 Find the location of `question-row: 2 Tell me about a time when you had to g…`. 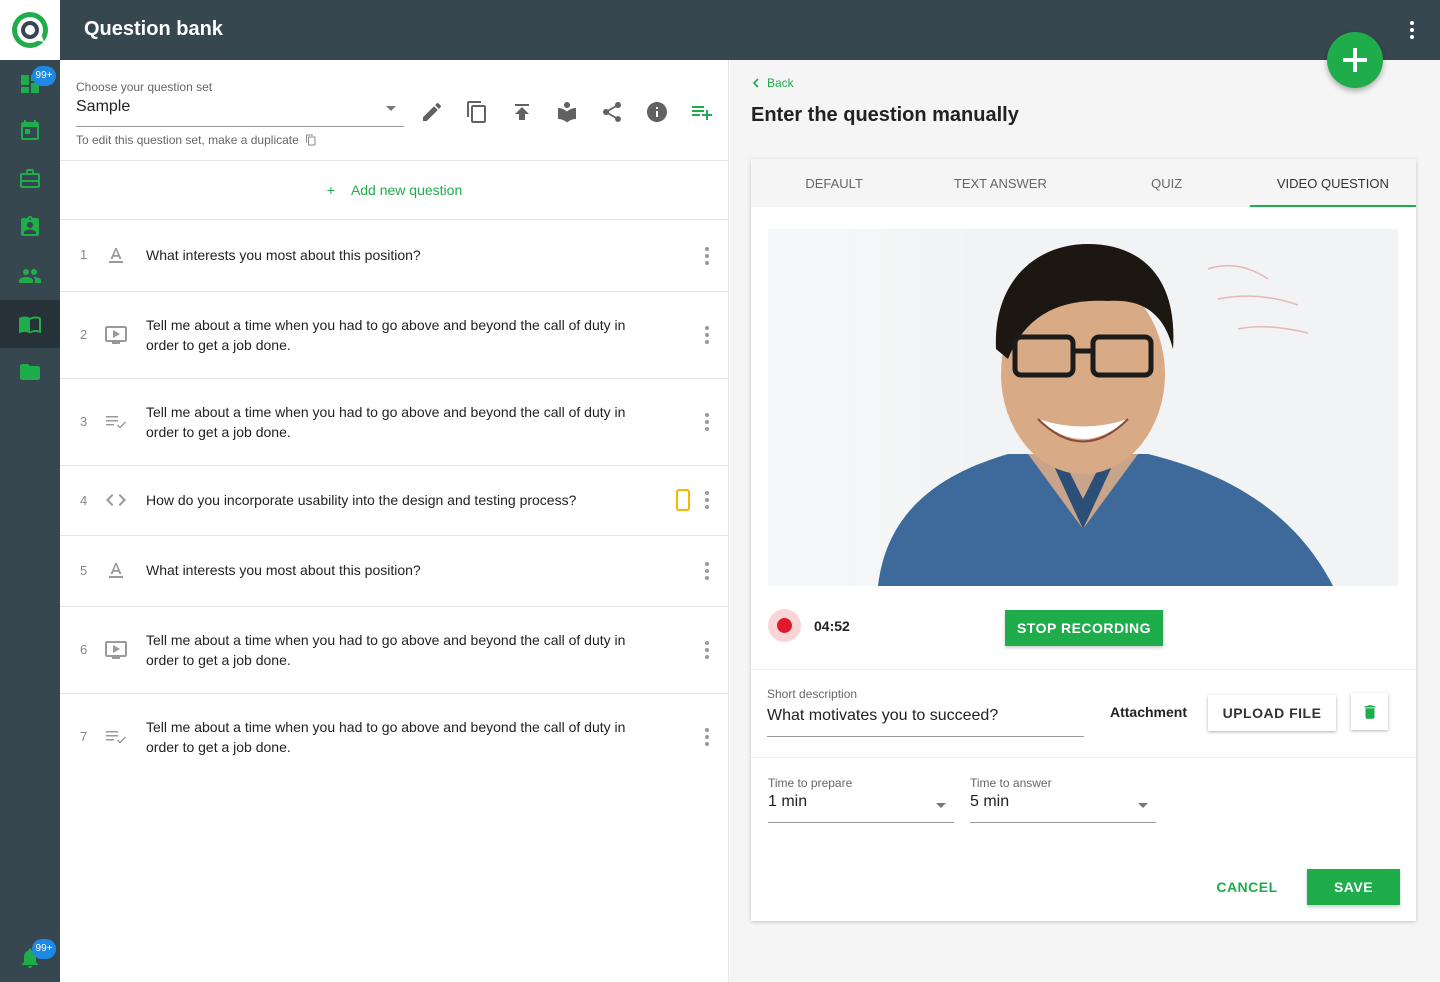

question-row: 2 Tell me about a time when you had to g… is located at coordinates (394, 335).